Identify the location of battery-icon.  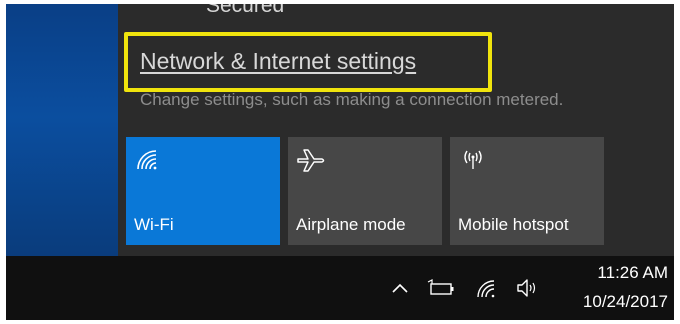
(441, 288).